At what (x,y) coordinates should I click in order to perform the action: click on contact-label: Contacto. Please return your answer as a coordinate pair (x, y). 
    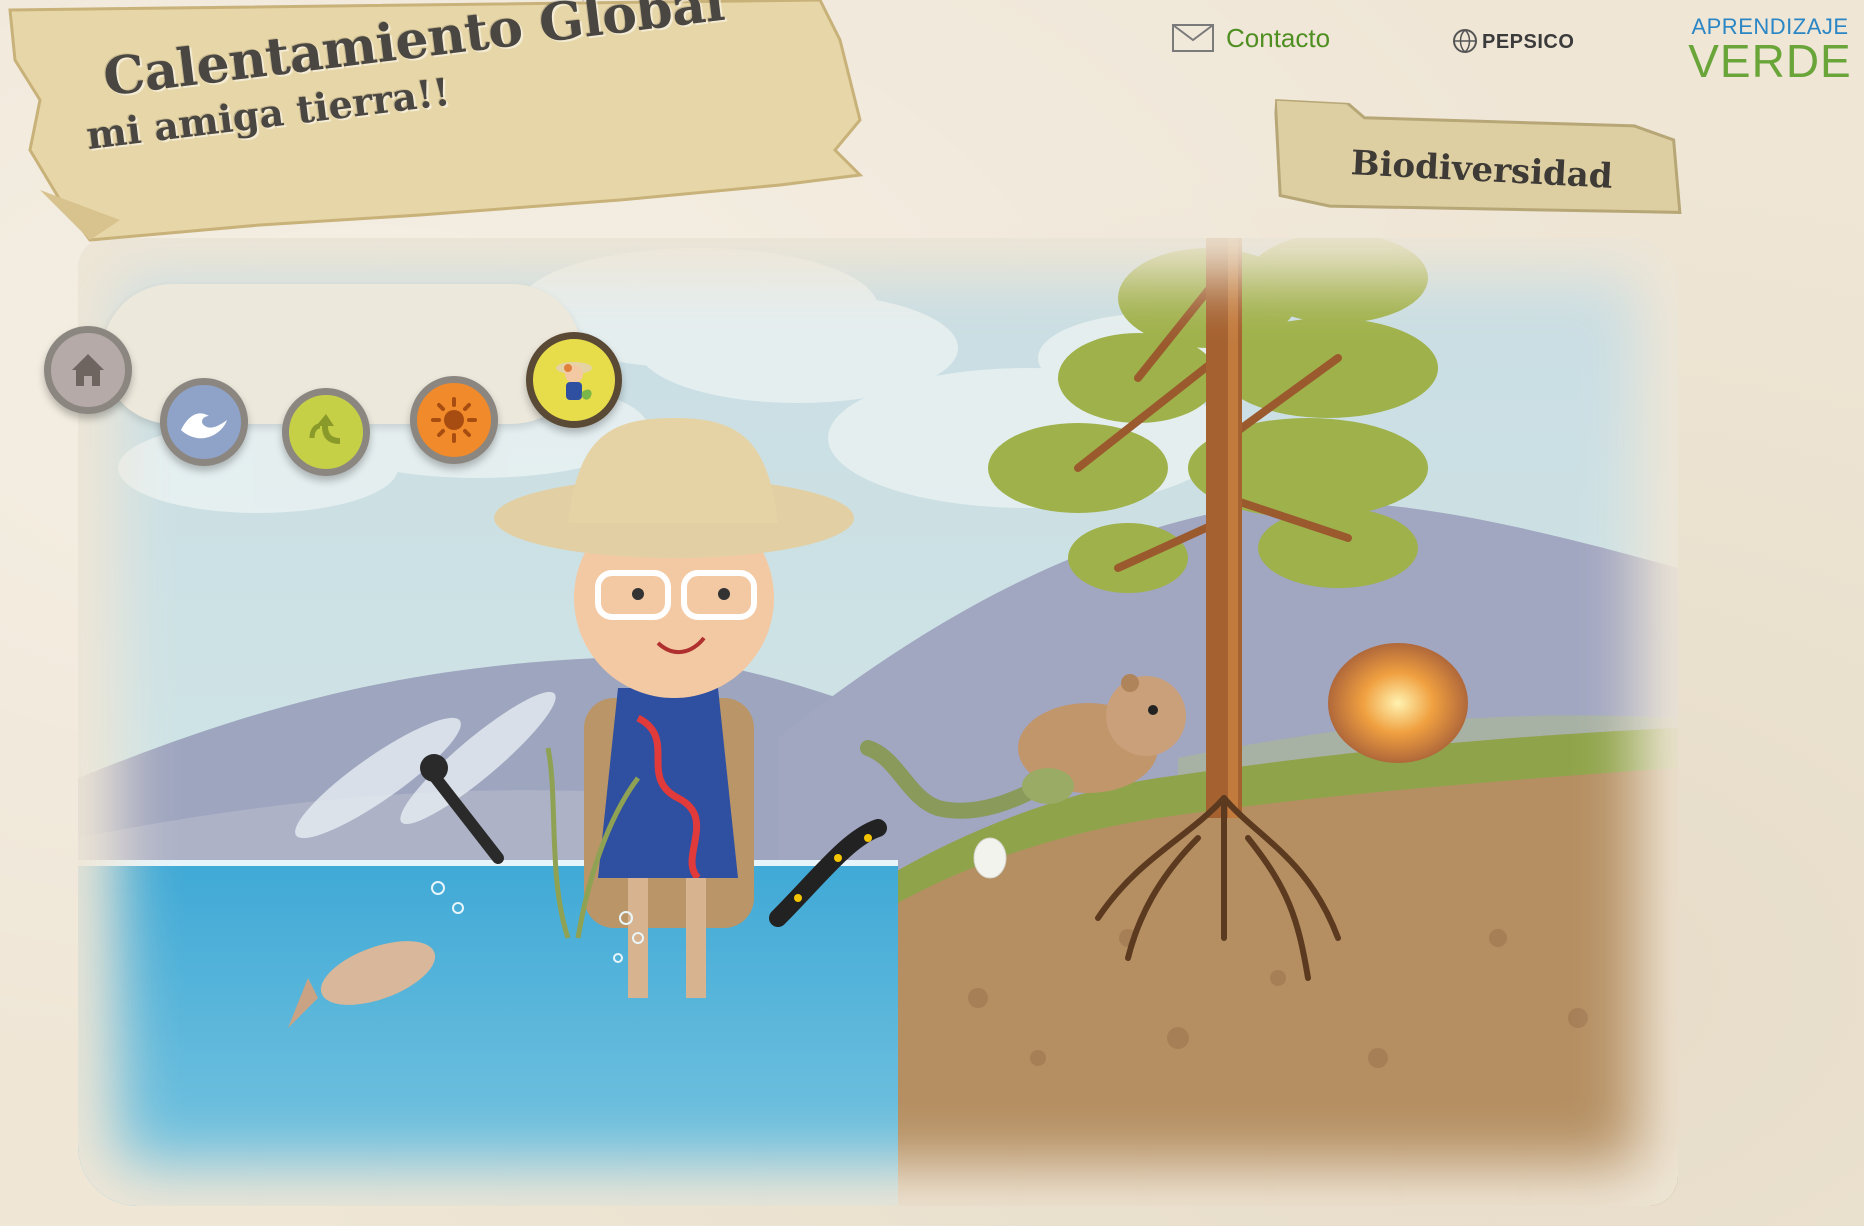
    Looking at the image, I should click on (1278, 37).